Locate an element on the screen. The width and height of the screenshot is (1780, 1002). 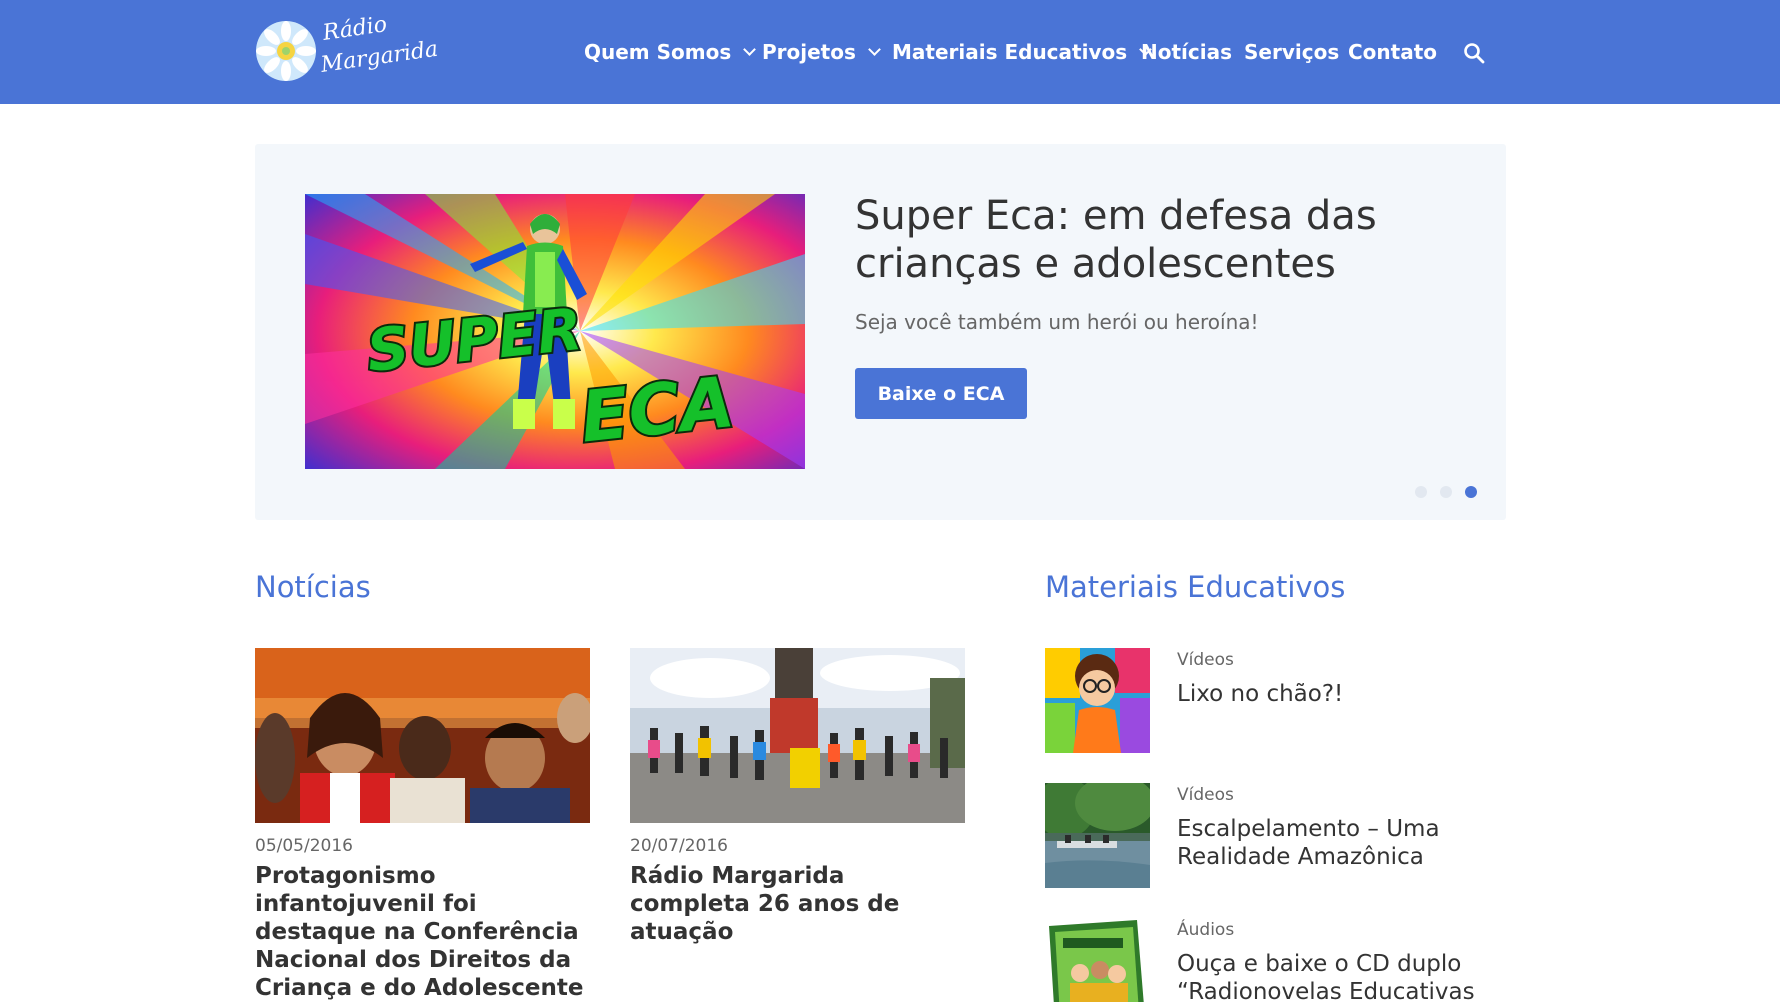
news-date: 20/07/2016 is located at coordinates (679, 846).